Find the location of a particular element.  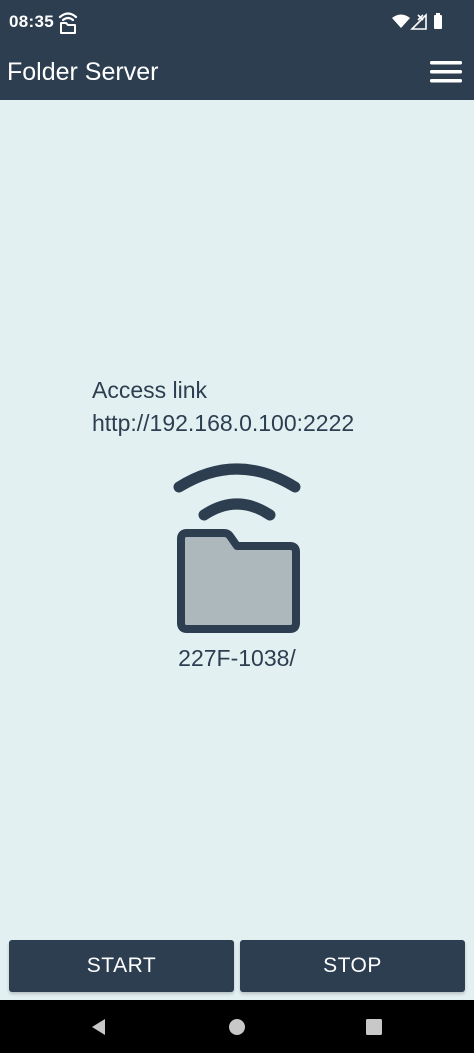

back-button is located at coordinates (99, 1027).